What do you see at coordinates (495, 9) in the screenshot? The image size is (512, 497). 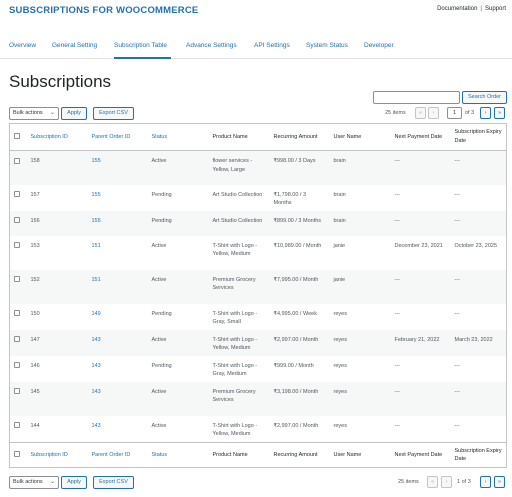 I see `support-link: Support` at bounding box center [495, 9].